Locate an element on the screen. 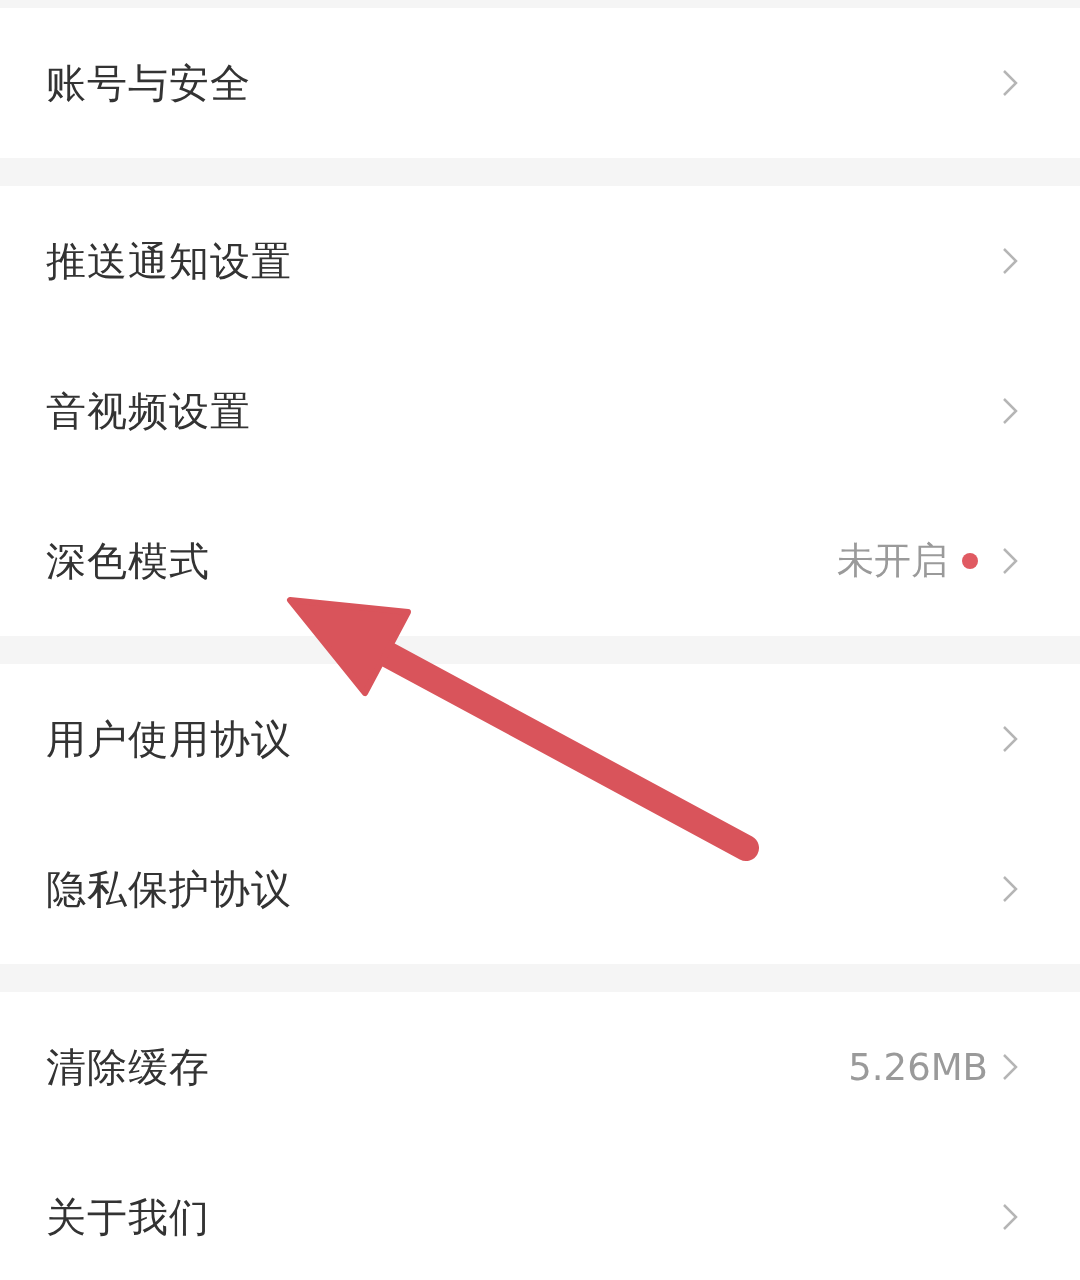  row-label: 音视频设置 is located at coordinates (149, 411).